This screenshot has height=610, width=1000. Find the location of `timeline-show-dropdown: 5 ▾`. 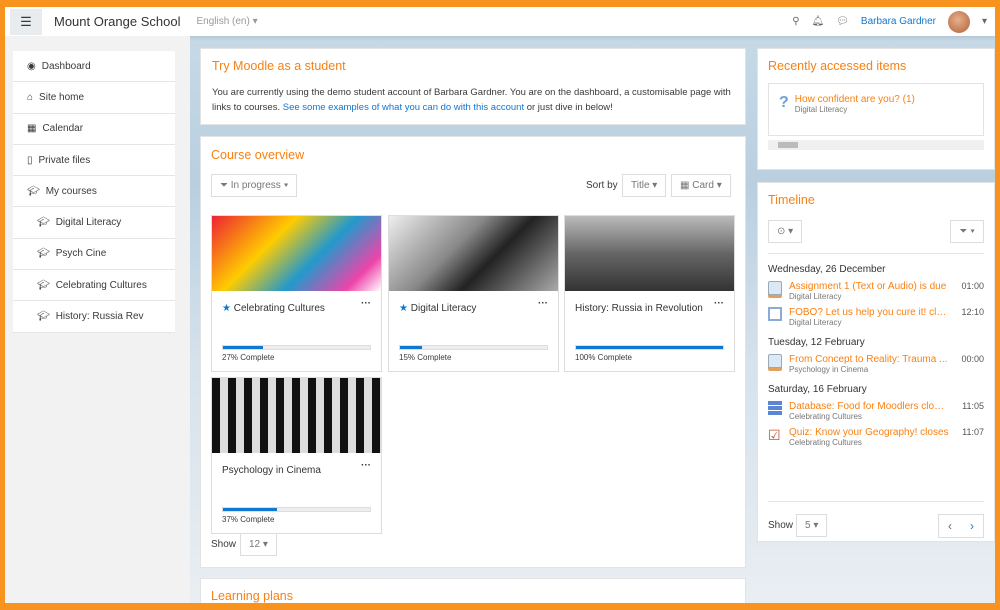

timeline-show-dropdown: 5 ▾ is located at coordinates (812, 525).